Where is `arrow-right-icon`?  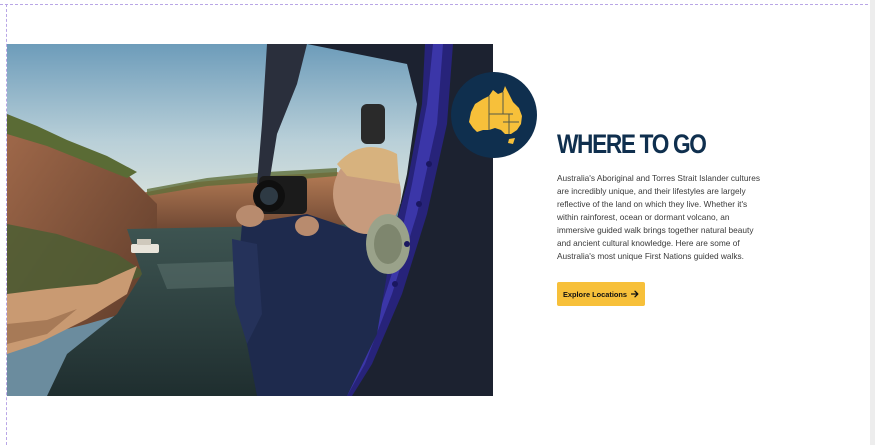 arrow-right-icon is located at coordinates (635, 294).